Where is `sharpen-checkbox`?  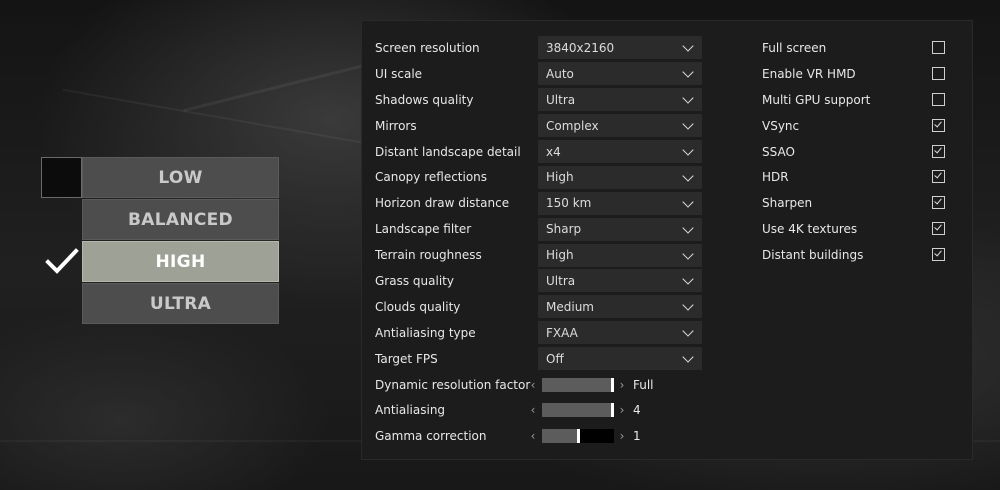 sharpen-checkbox is located at coordinates (938, 203).